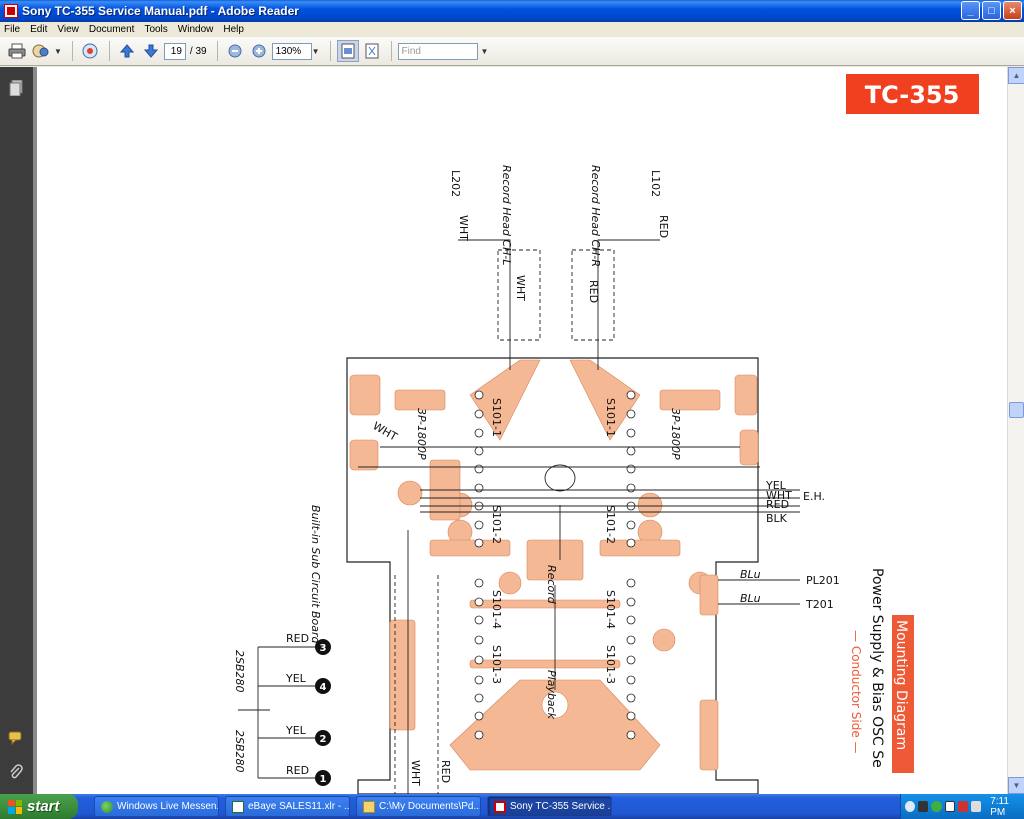 Image resolution: width=1024 pixels, height=819 pixels. I want to click on start-button: start, so click(39, 806).